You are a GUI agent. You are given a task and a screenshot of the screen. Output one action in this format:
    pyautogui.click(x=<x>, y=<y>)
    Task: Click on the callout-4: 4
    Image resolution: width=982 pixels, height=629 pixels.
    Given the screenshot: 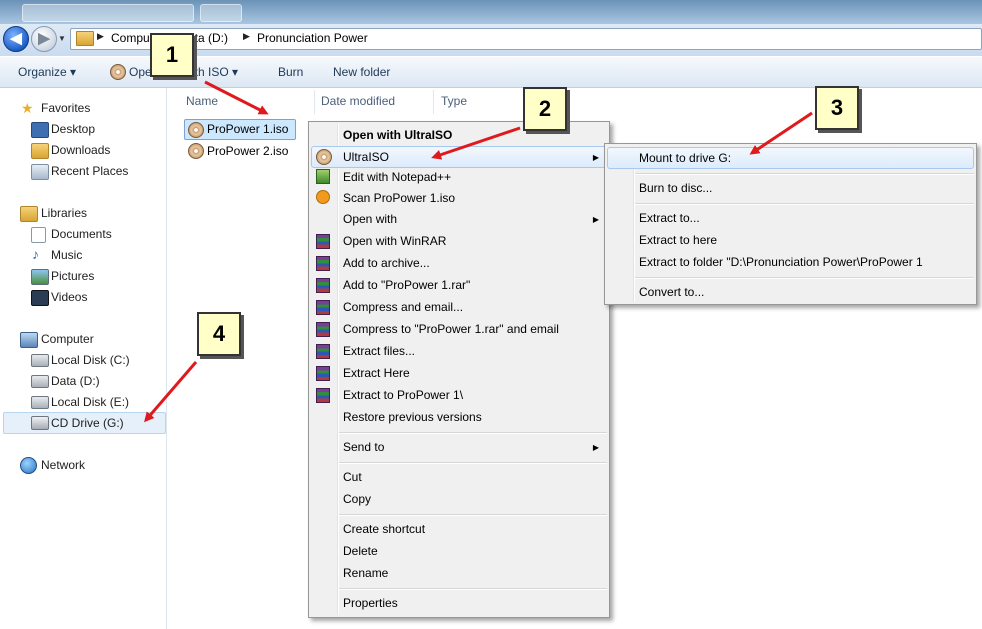 What is the action you would take?
    pyautogui.click(x=219, y=334)
    